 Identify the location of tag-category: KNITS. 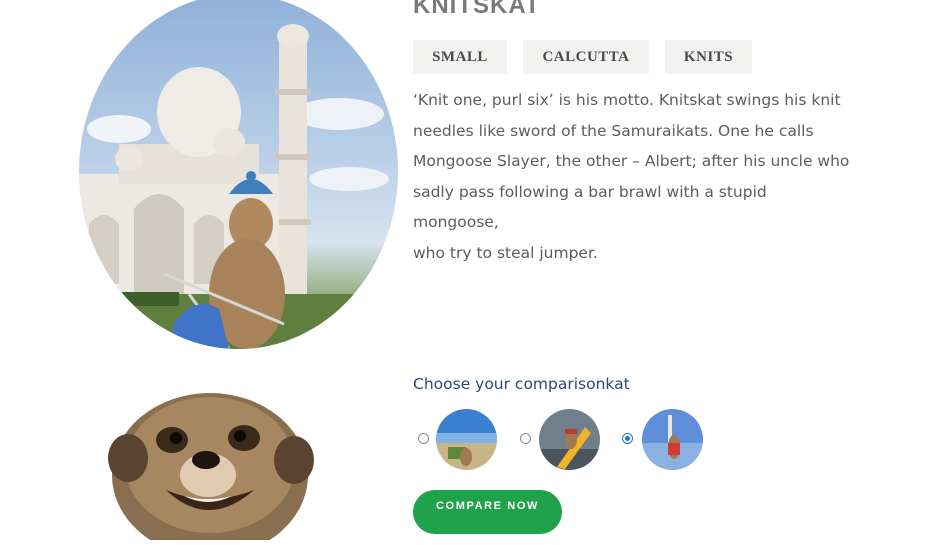
(708, 57).